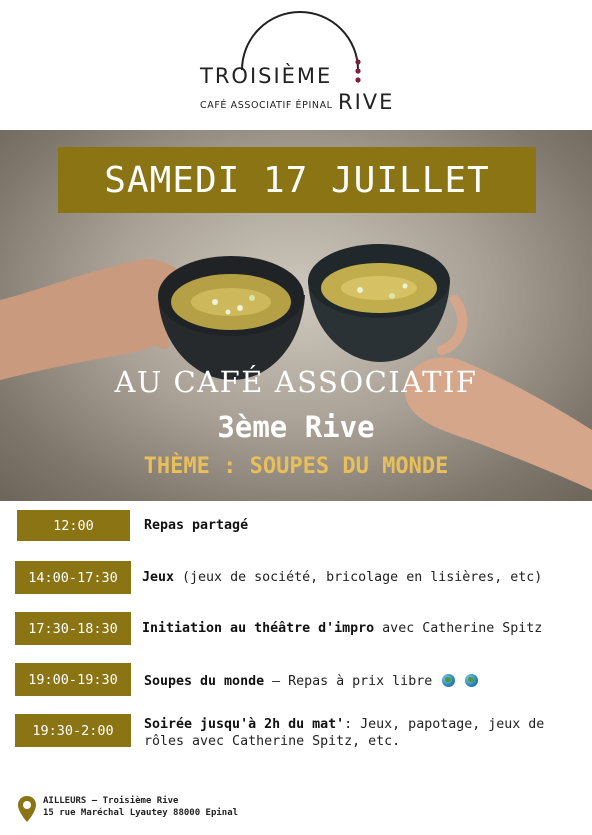  I want to click on schedule-title-5: Soirée jusqu'à 2h du mat', so click(244, 724).